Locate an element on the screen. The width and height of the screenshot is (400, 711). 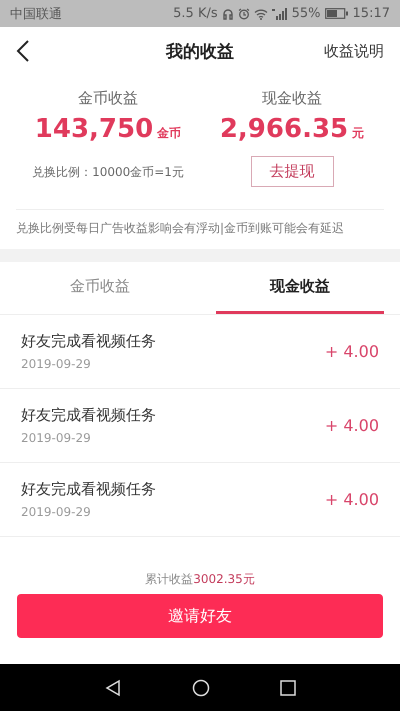
exchange-rate-text: 兑换比例：10000金币=1元 is located at coordinates (108, 172).